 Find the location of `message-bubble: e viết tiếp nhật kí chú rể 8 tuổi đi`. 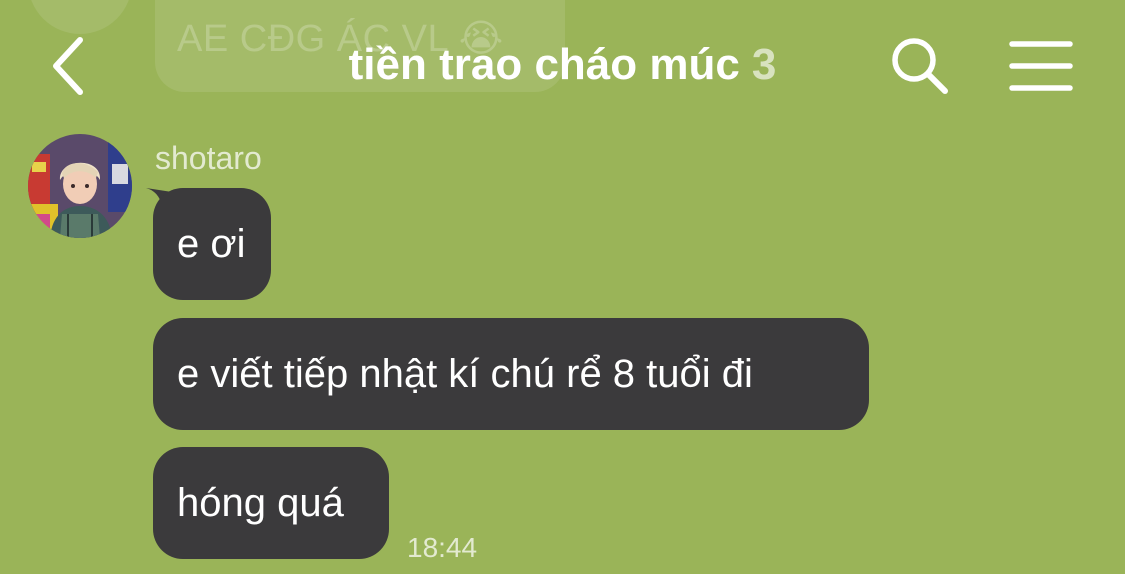

message-bubble: e viết tiếp nhật kí chú rể 8 tuổi đi is located at coordinates (511, 374).